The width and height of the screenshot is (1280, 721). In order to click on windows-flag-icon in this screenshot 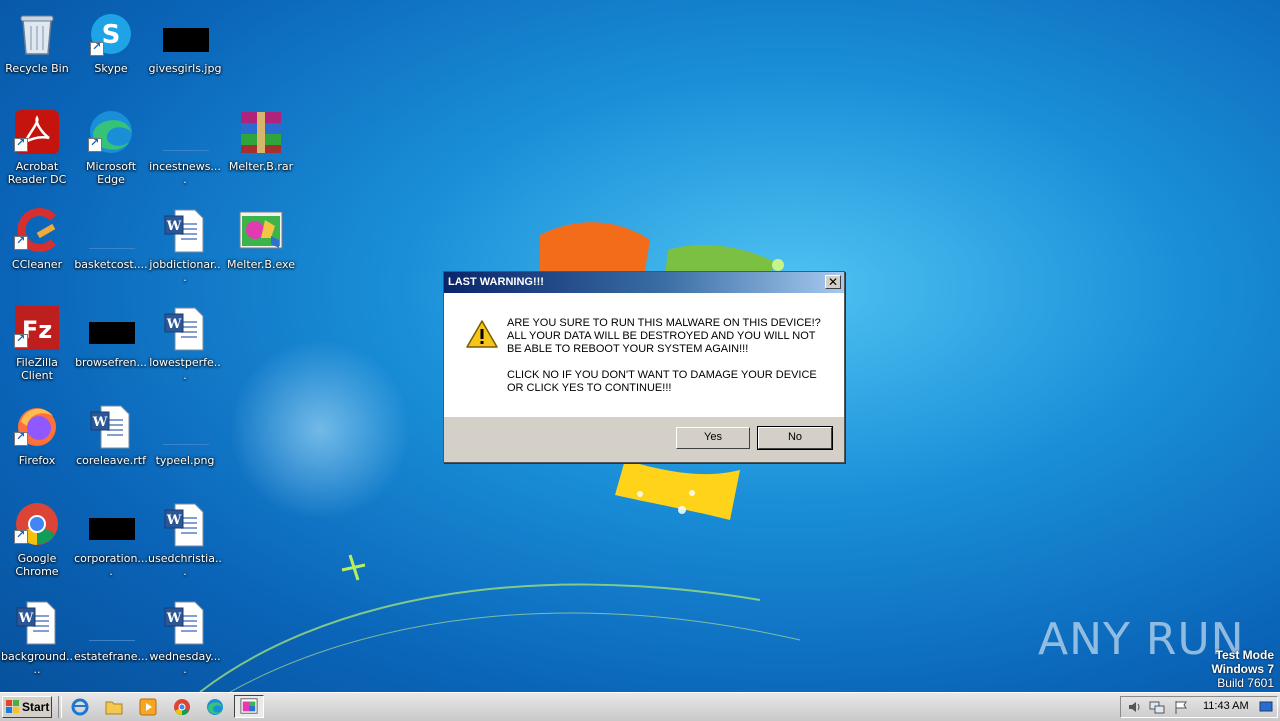, I will do `click(12, 706)`.